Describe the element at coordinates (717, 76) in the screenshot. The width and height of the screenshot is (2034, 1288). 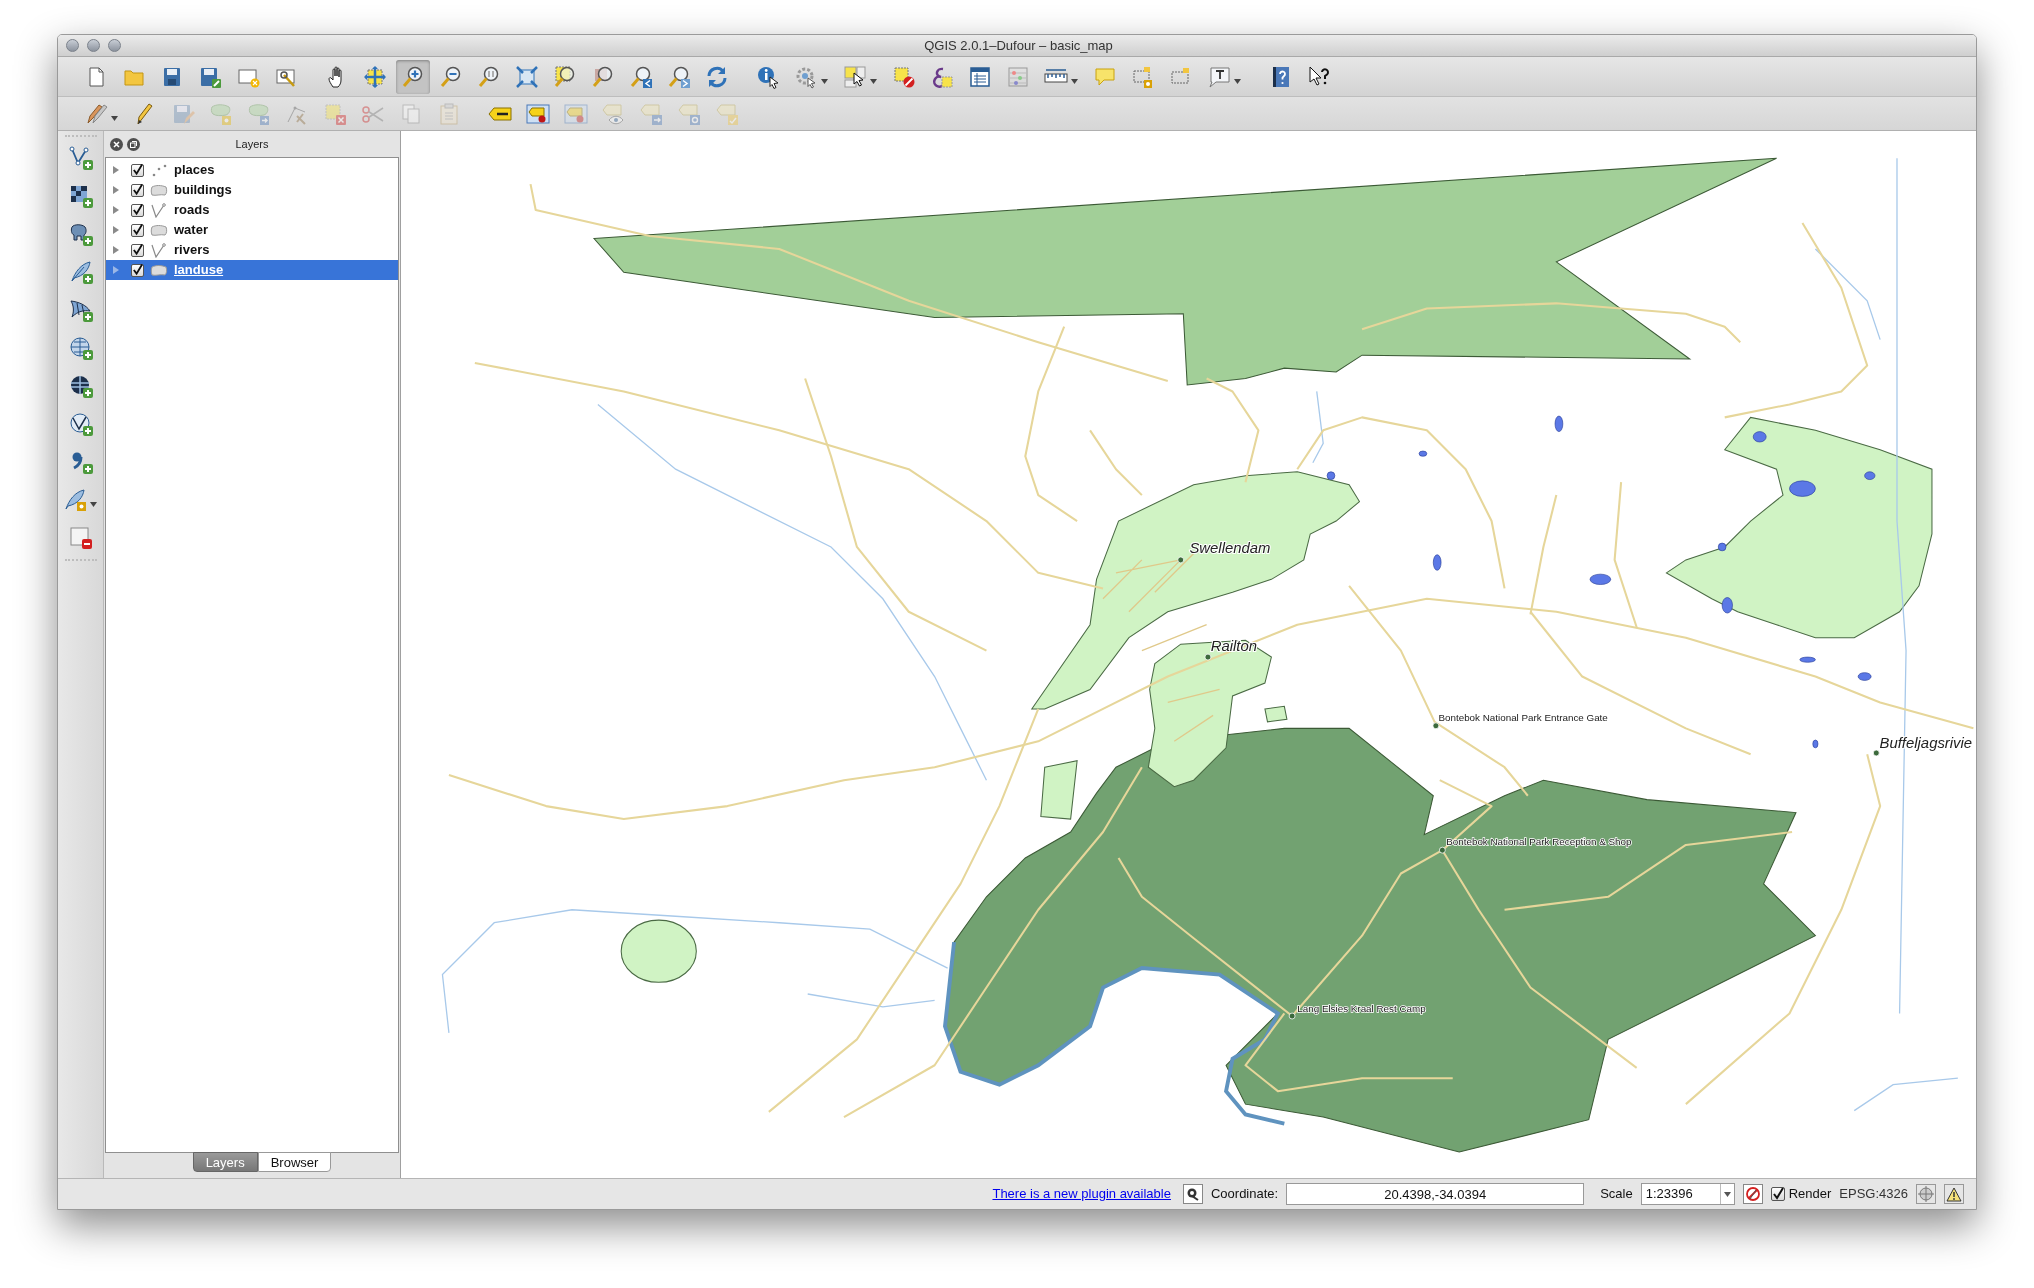
I see `refresh-icon` at that location.